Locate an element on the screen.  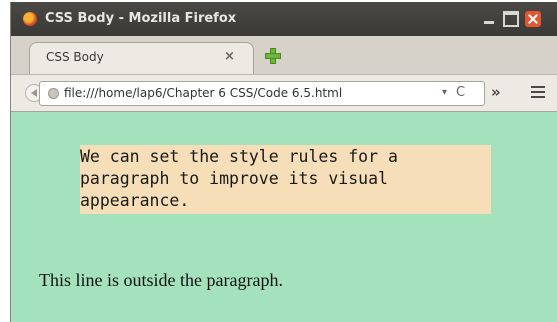
tab-close-icon: × is located at coordinates (229, 56).